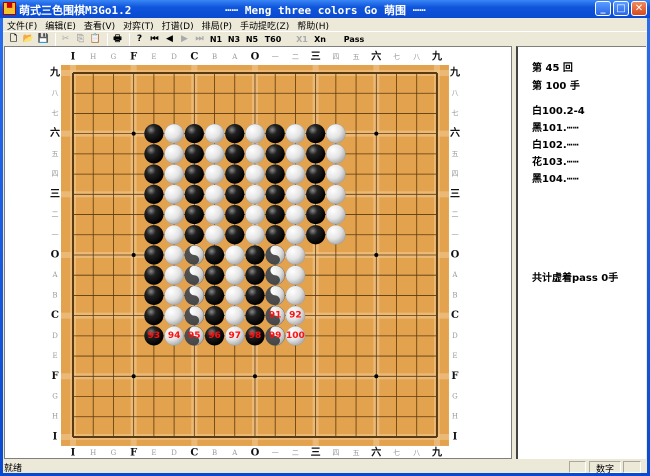 This screenshot has width=650, height=476. What do you see at coordinates (13, 469) in the screenshot?
I see `status-text: 就绪` at bounding box center [13, 469].